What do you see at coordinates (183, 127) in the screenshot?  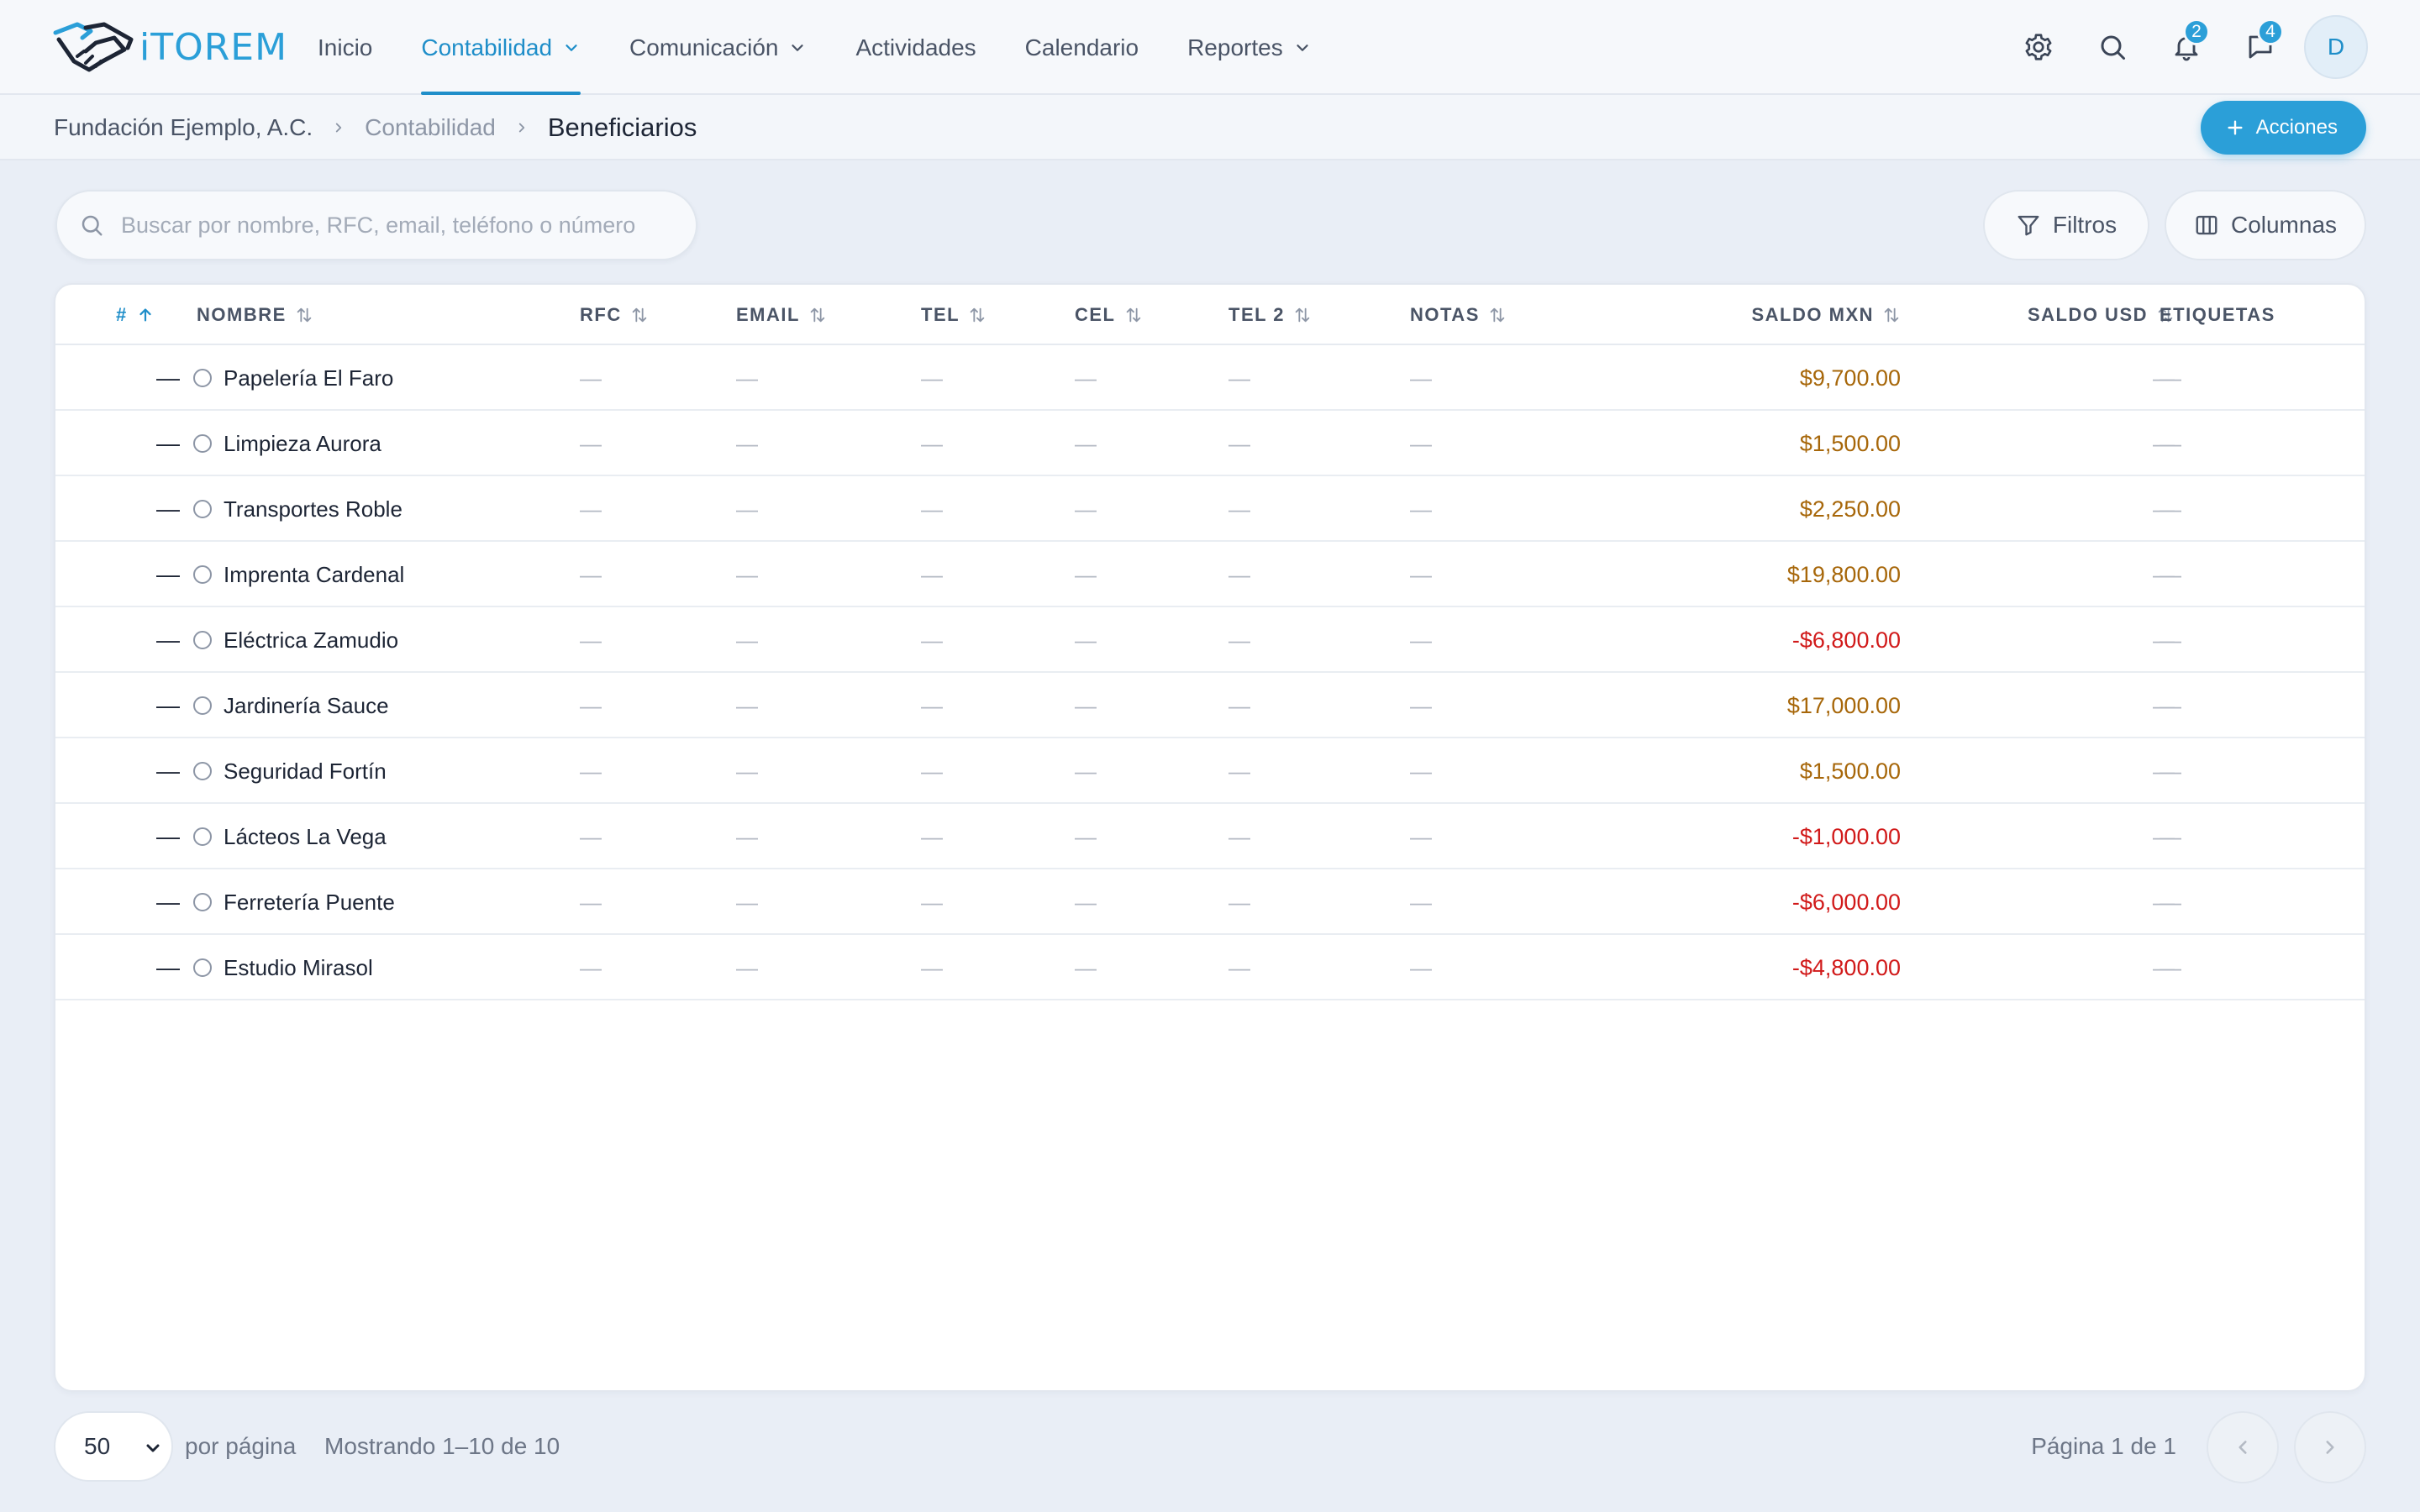 I see `breadcrumb-org: Fundación Ejemplo, A.C.` at bounding box center [183, 127].